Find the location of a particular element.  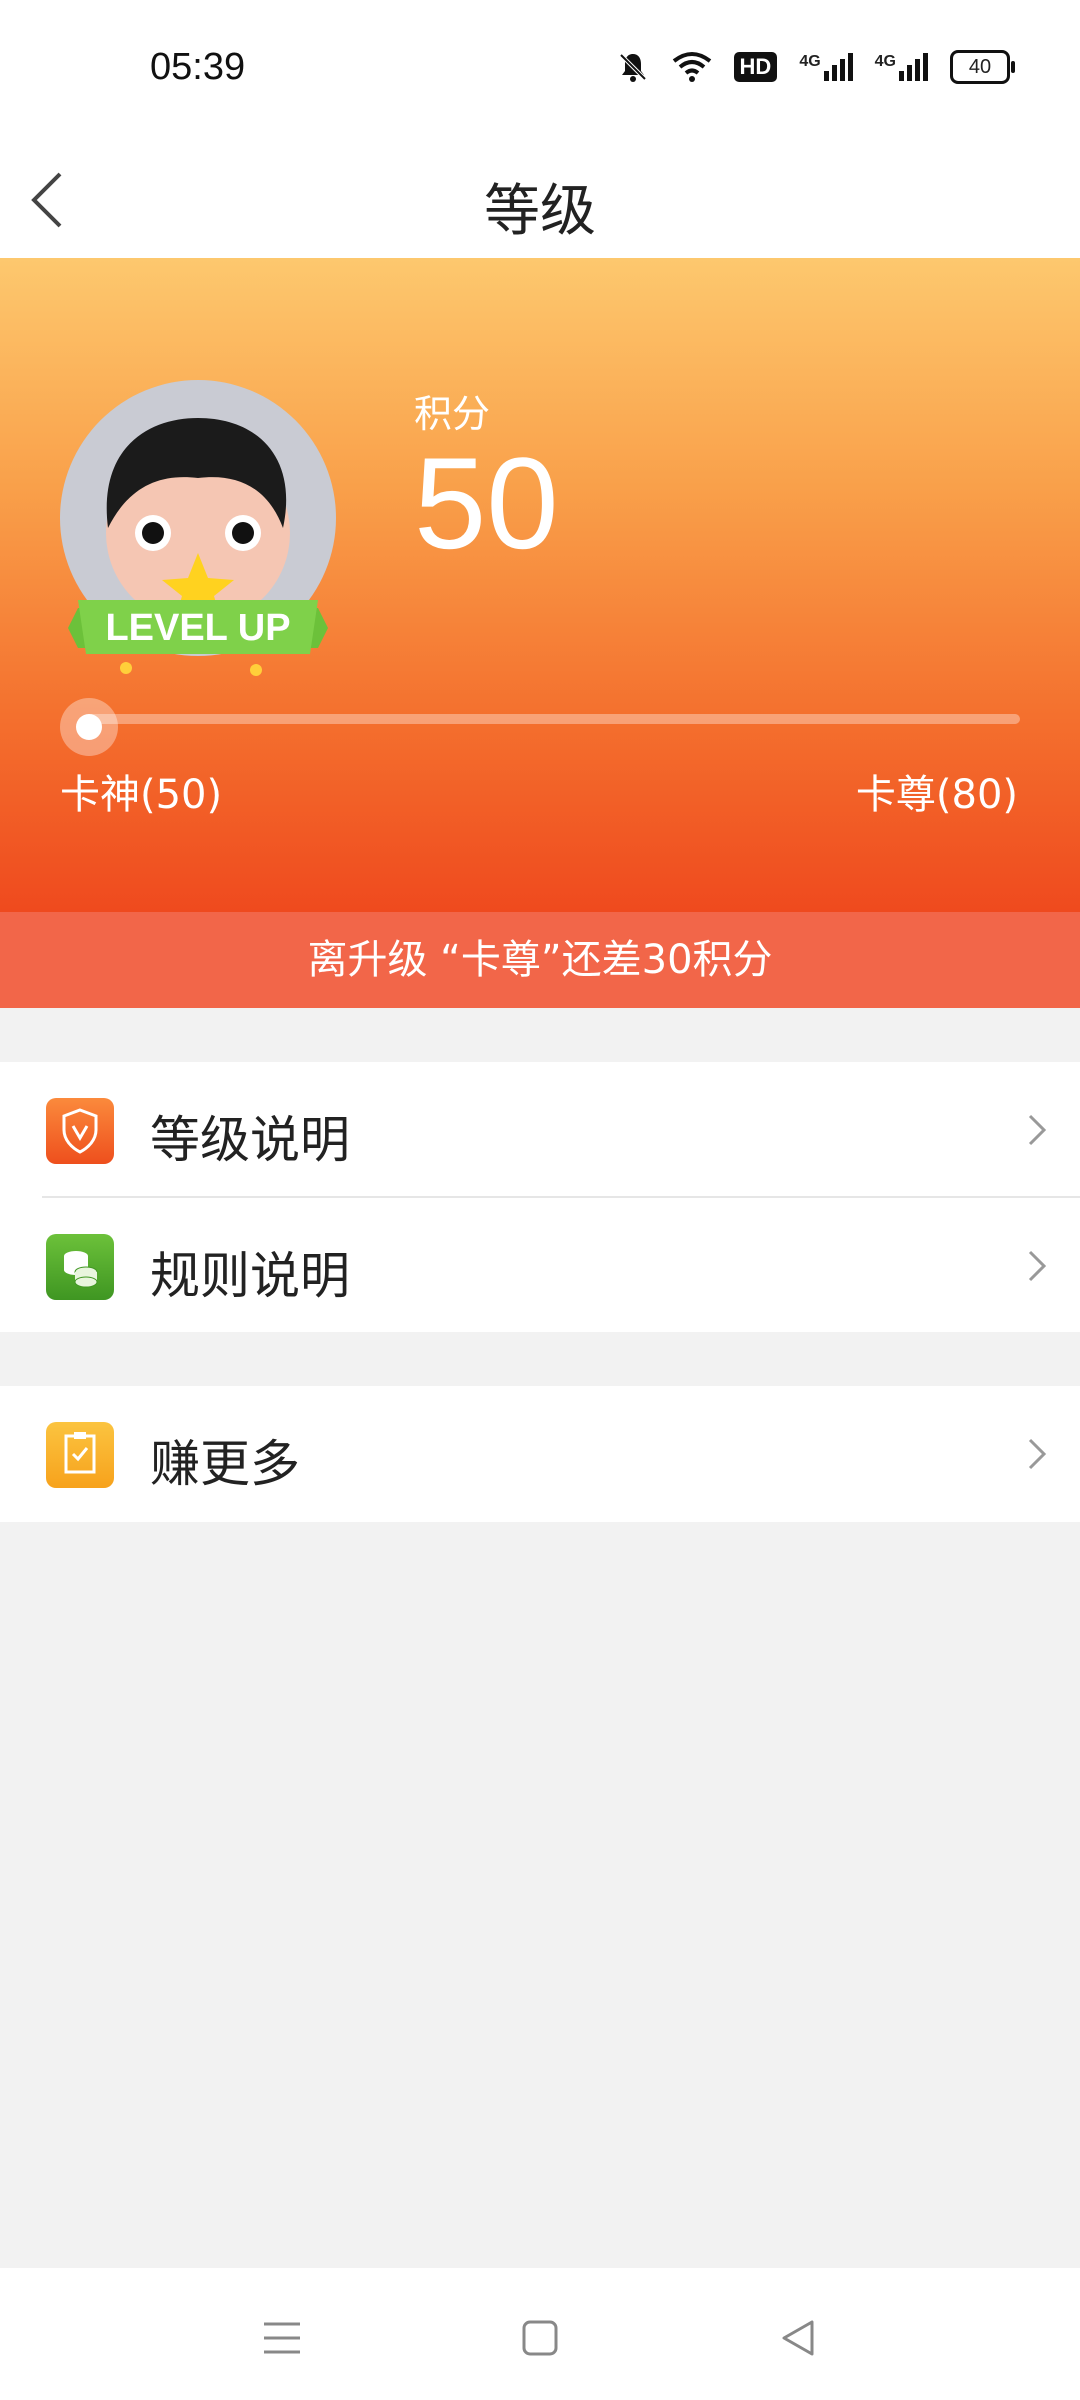

next-level-label: 卡尊(80) is located at coordinates (936, 795).